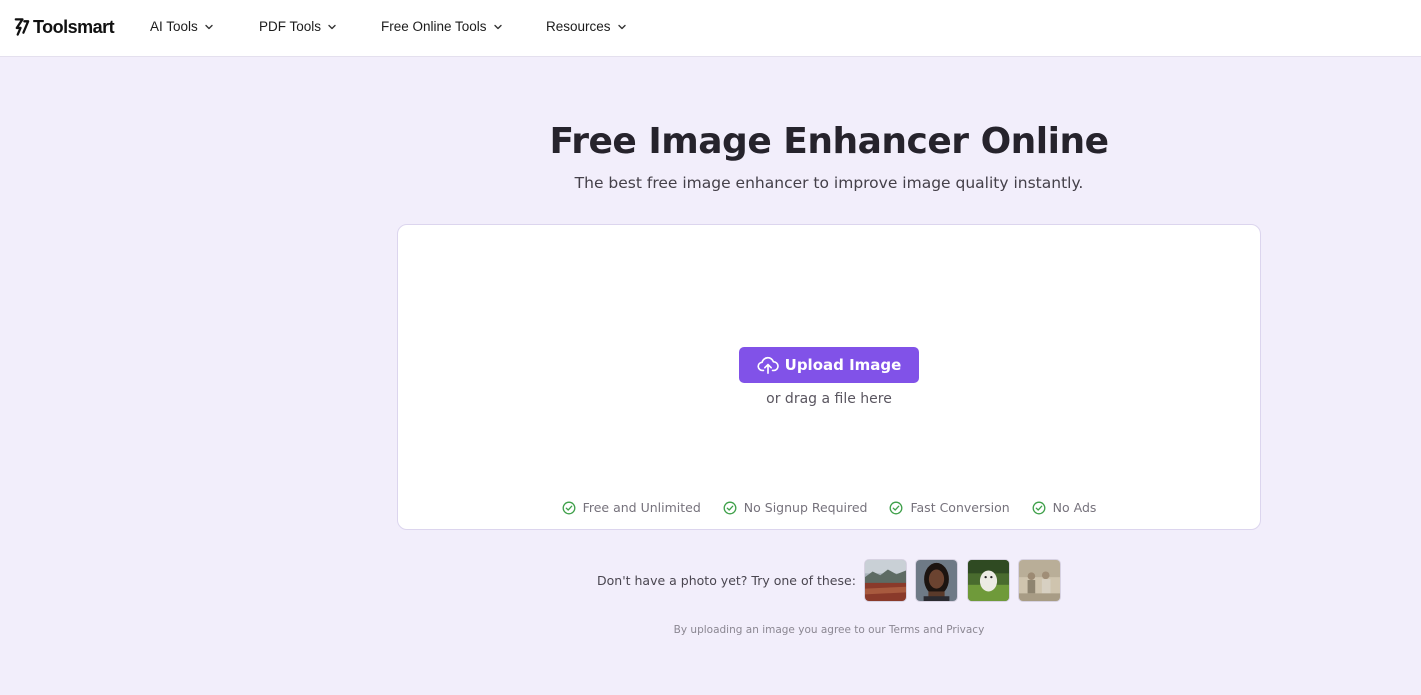 Image resolution: width=1421 pixels, height=695 pixels. Describe the element at coordinates (434, 26) in the screenshot. I see `nav-label: Free Online Tools` at that location.